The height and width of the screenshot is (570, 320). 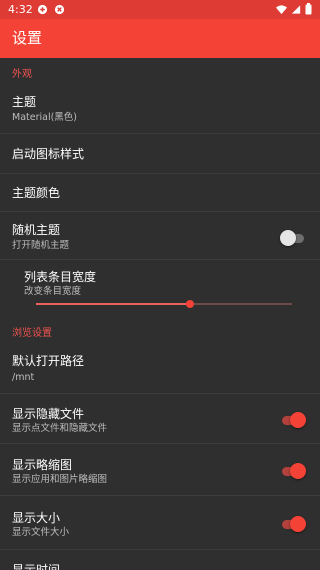 I want to click on setting-summary: 改变条目宽度, so click(x=53, y=291).